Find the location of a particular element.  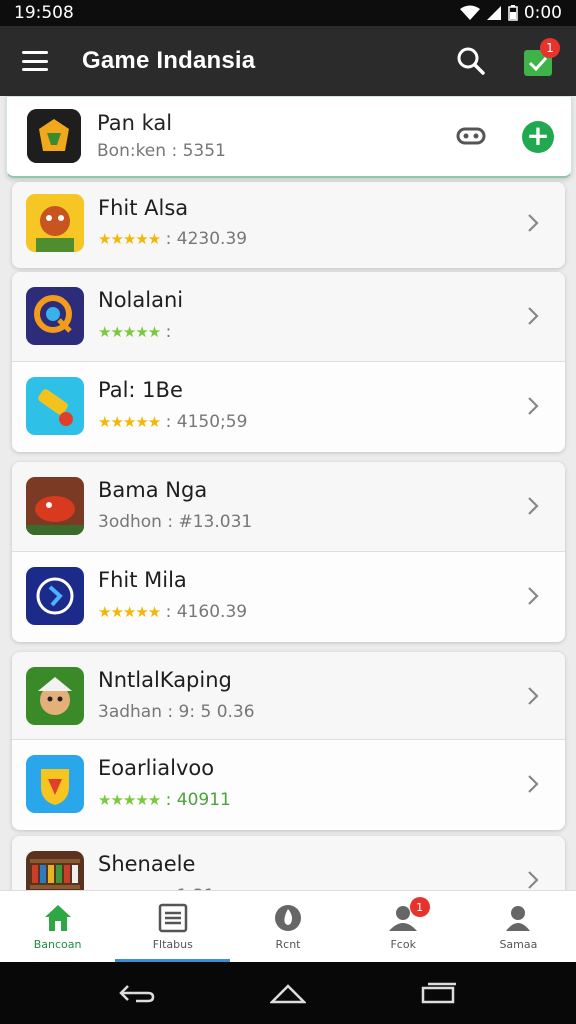

nav-friends-label: Fcok is located at coordinates (403, 944).